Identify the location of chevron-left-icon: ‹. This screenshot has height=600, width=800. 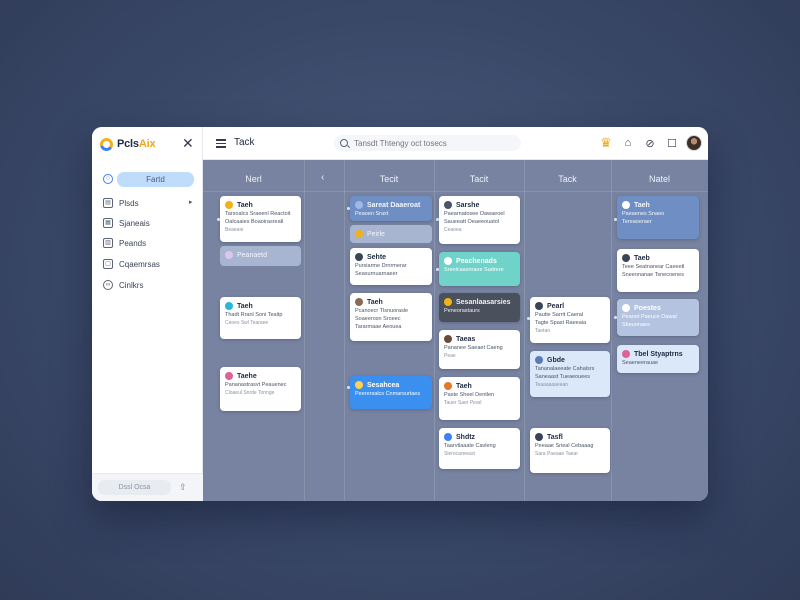
(322, 177).